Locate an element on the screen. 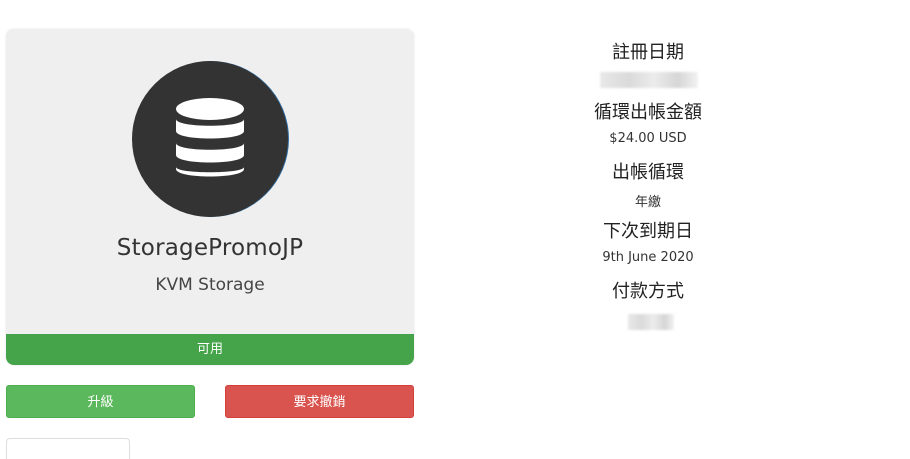  next-due-date-label: 下次到期日 is located at coordinates (648, 231).